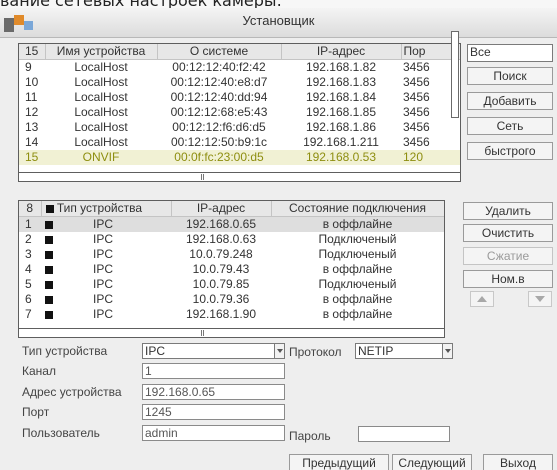  I want to click on header-ip: IP-адрес, so click(341, 52).